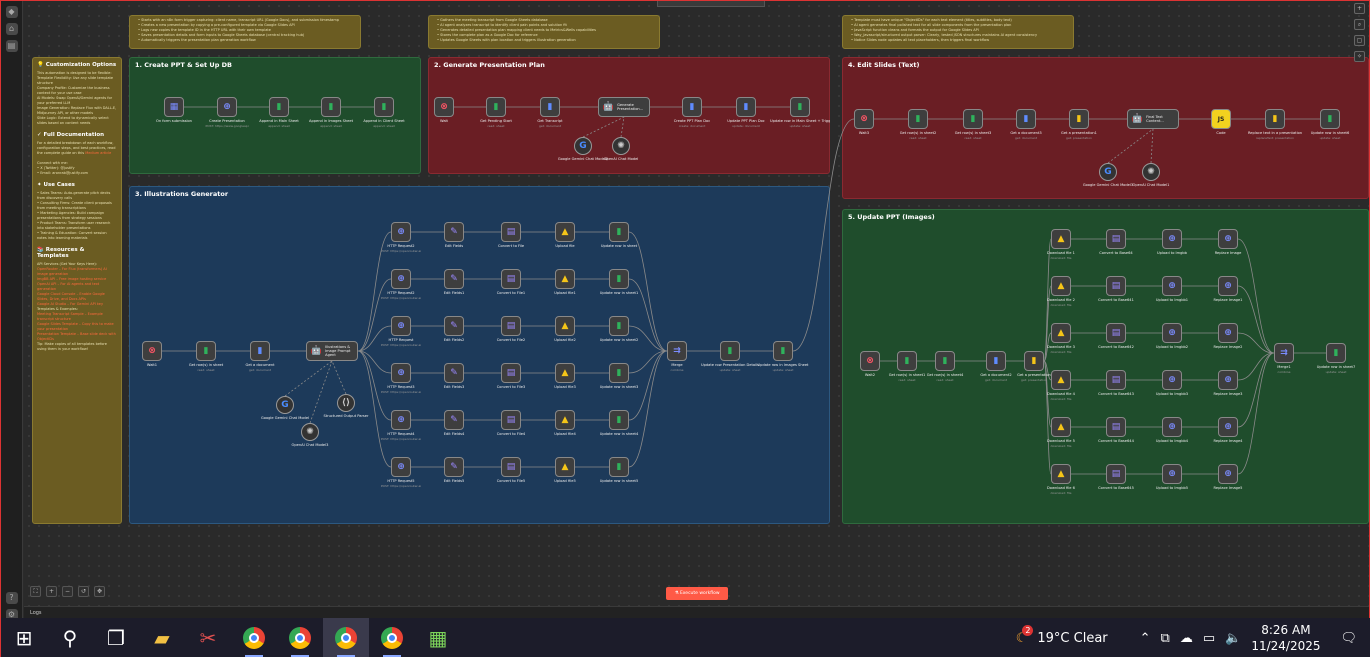 Image resolution: width=1370 pixels, height=657 pixels. Describe the element at coordinates (1072, 638) in the screenshot. I see `weather-text: 19°C Clear` at that location.